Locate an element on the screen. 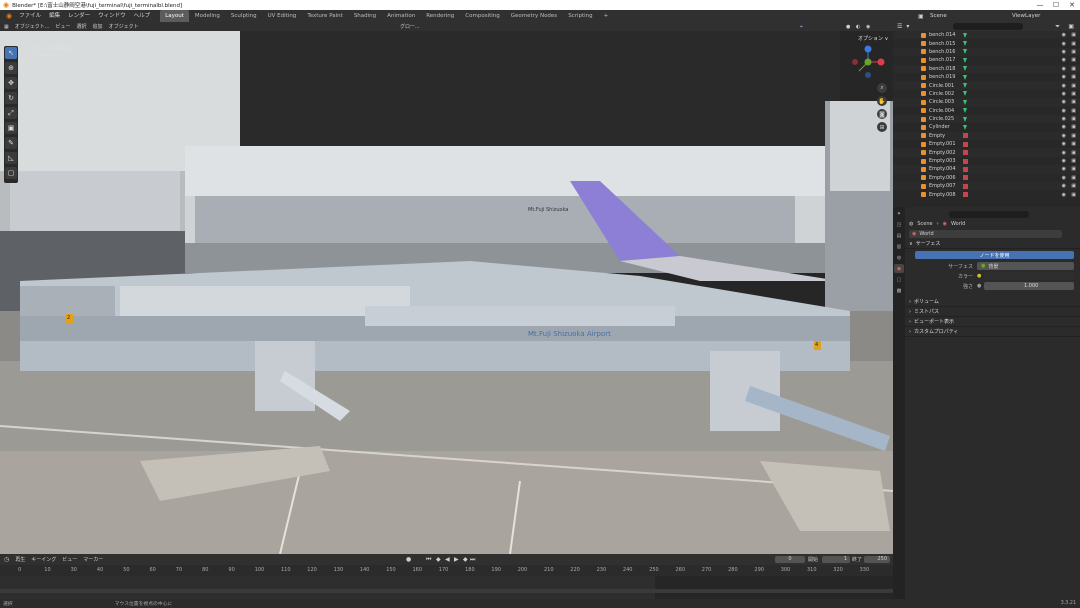 The image size is (1080, 608). tab-texture-paint: Texture Paint is located at coordinates (325, 16).